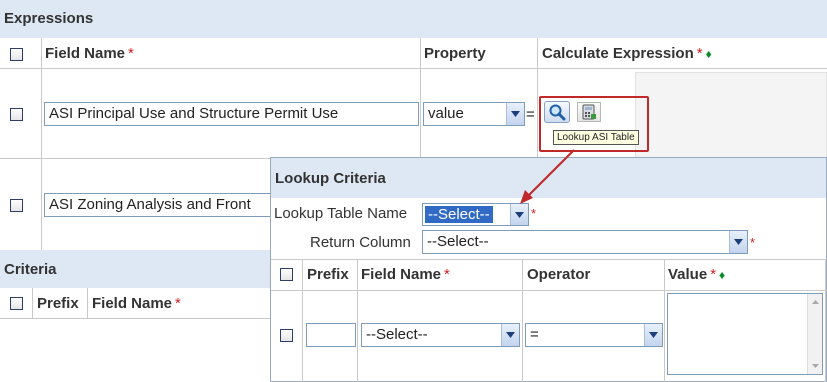 This screenshot has width=827, height=382. What do you see at coordinates (341, 213) in the screenshot?
I see `lookup-table-label: Lookup Table Name` at bounding box center [341, 213].